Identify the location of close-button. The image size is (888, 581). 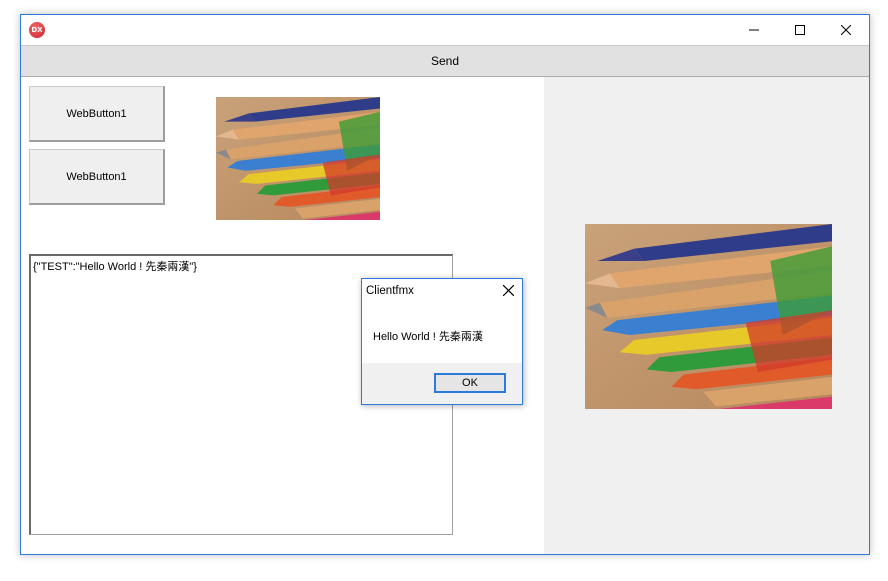
(846, 30).